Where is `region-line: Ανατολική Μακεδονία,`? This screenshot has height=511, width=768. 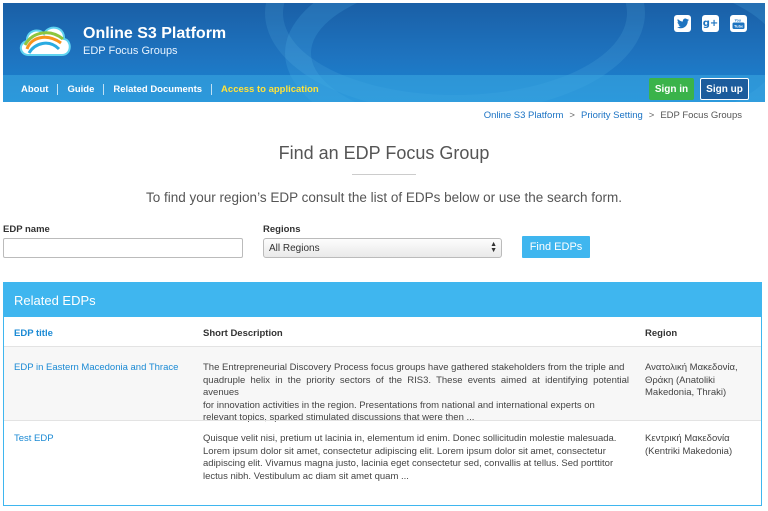
region-line: Ανατολική Μακεδονία, is located at coordinates (691, 367).